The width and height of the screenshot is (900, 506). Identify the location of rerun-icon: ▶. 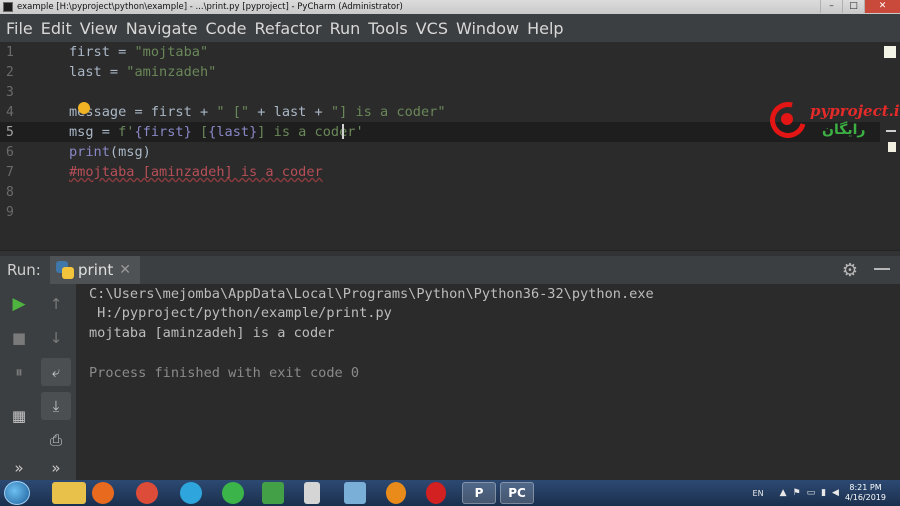
(19, 304).